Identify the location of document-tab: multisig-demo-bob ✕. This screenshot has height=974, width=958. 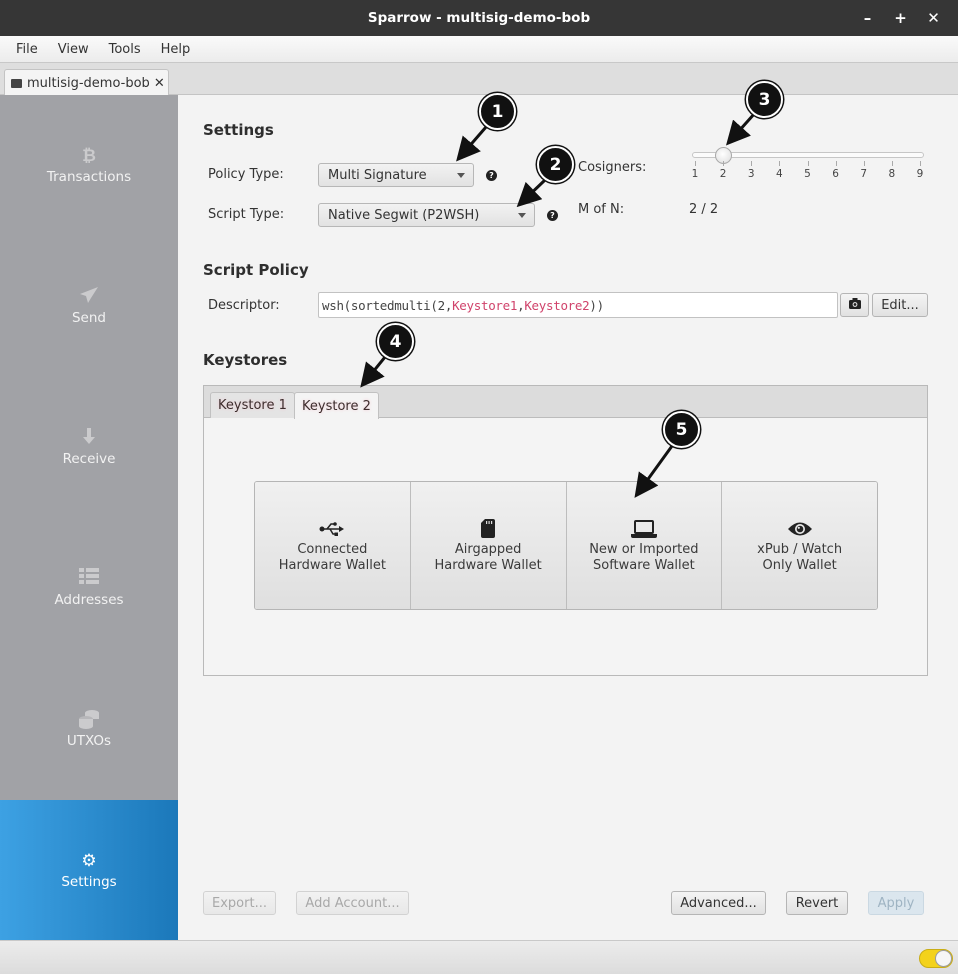
(86, 82).